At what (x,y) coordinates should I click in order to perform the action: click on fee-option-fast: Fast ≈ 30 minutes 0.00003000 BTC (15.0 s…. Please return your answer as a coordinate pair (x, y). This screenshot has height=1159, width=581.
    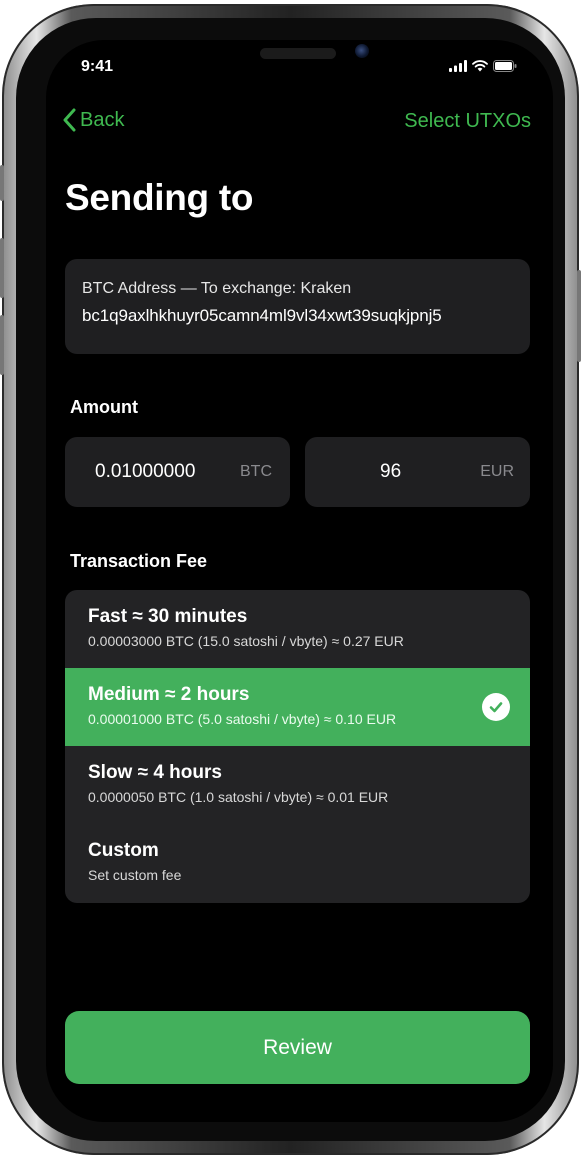
    Looking at the image, I should click on (297, 629).